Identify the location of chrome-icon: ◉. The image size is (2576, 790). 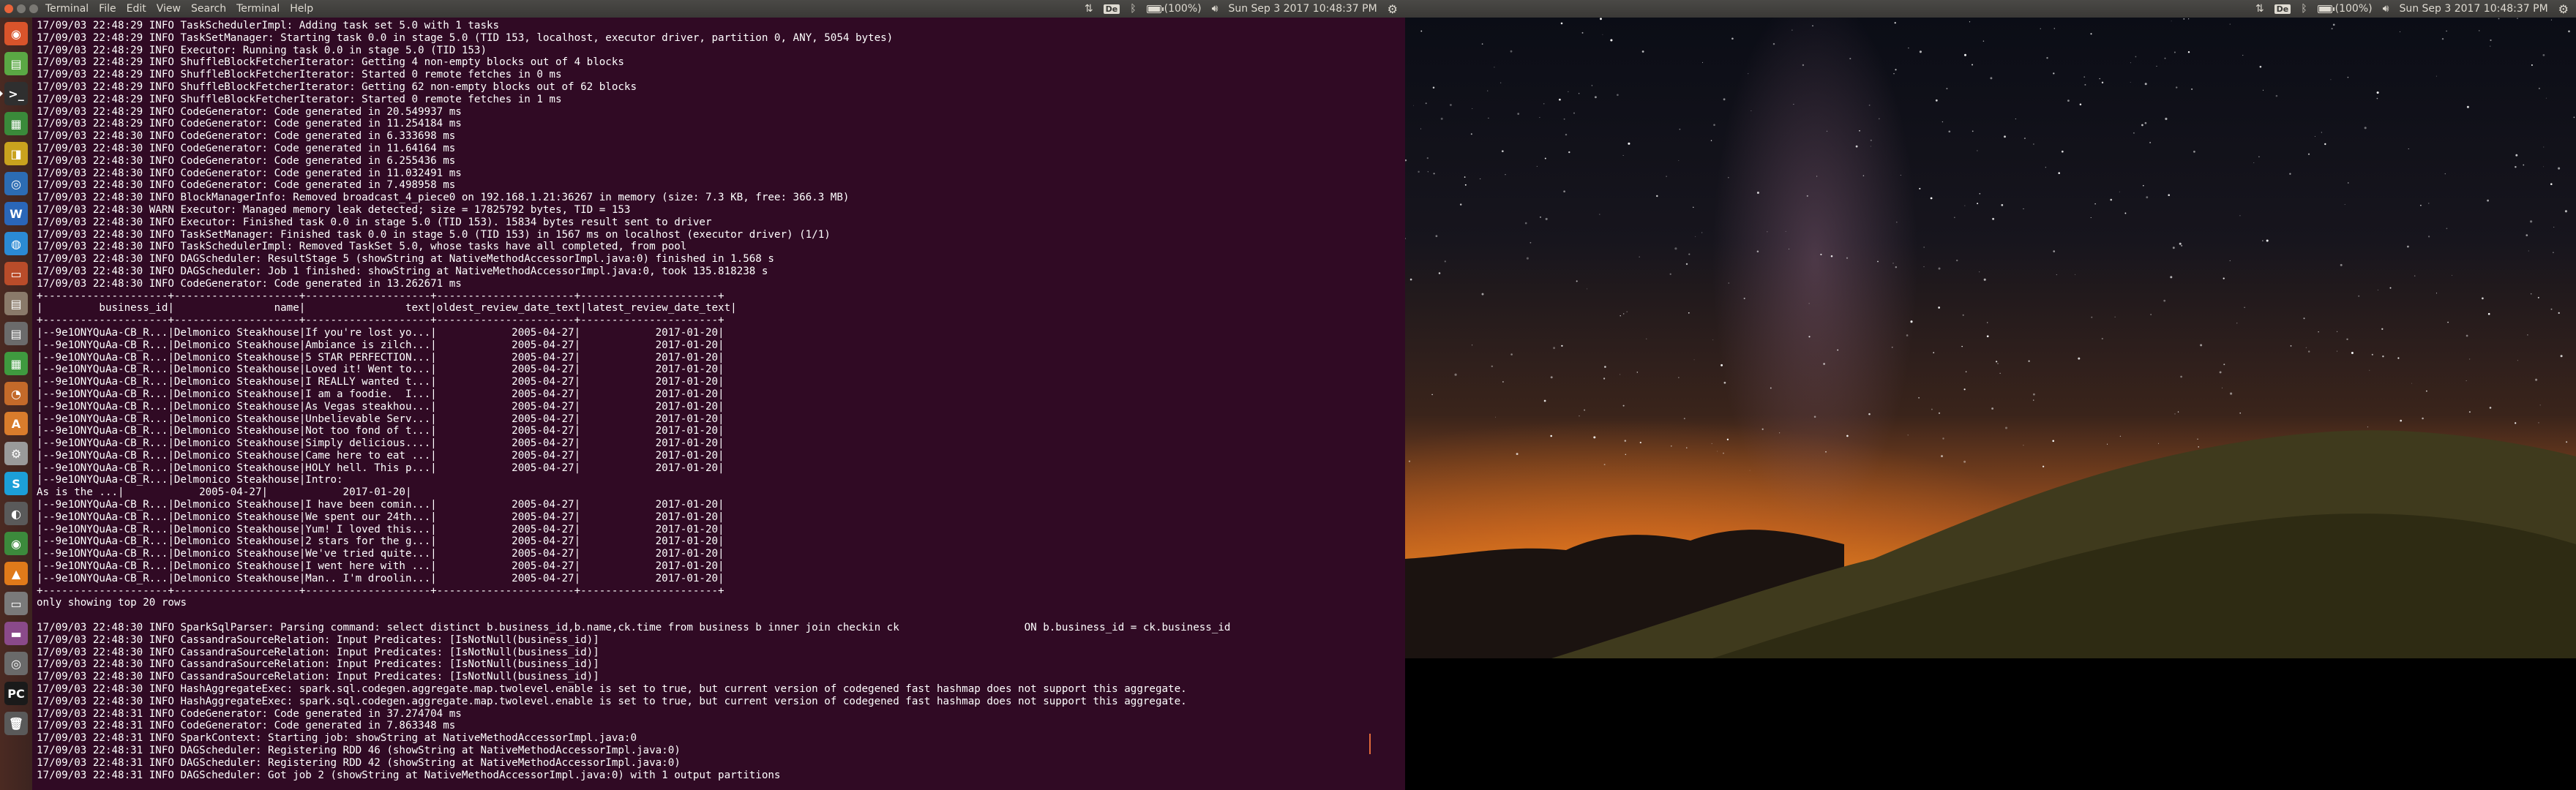
(16, 543).